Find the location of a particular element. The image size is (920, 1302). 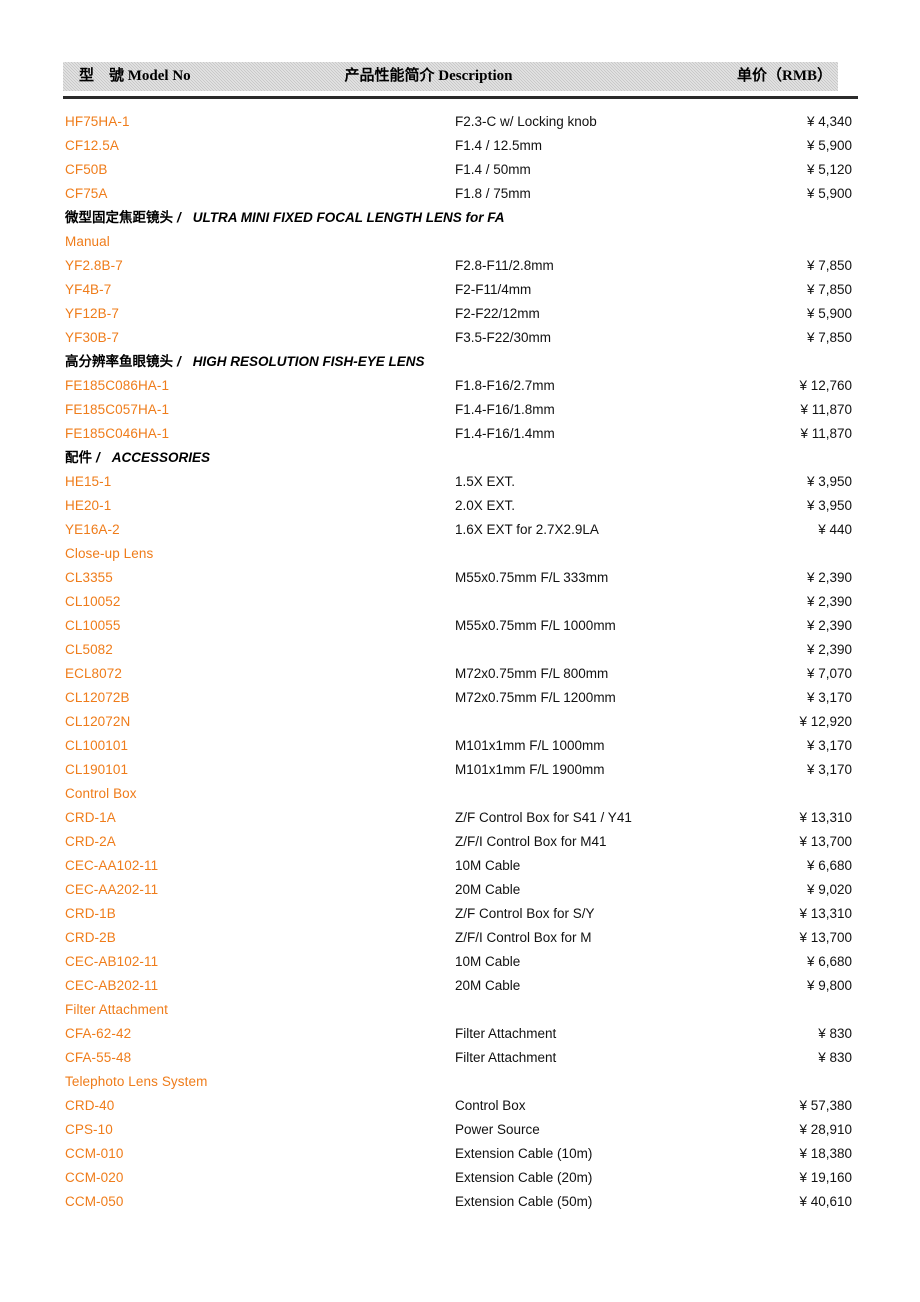

unit-price: ¥ 3,170 is located at coordinates (829, 769).